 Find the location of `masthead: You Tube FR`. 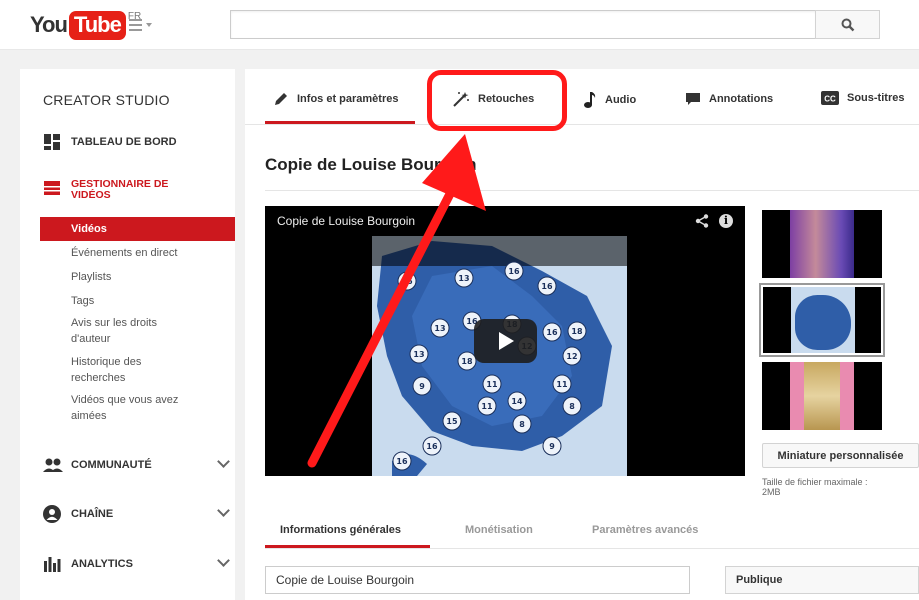

masthead: You Tube FR is located at coordinates (459, 25).